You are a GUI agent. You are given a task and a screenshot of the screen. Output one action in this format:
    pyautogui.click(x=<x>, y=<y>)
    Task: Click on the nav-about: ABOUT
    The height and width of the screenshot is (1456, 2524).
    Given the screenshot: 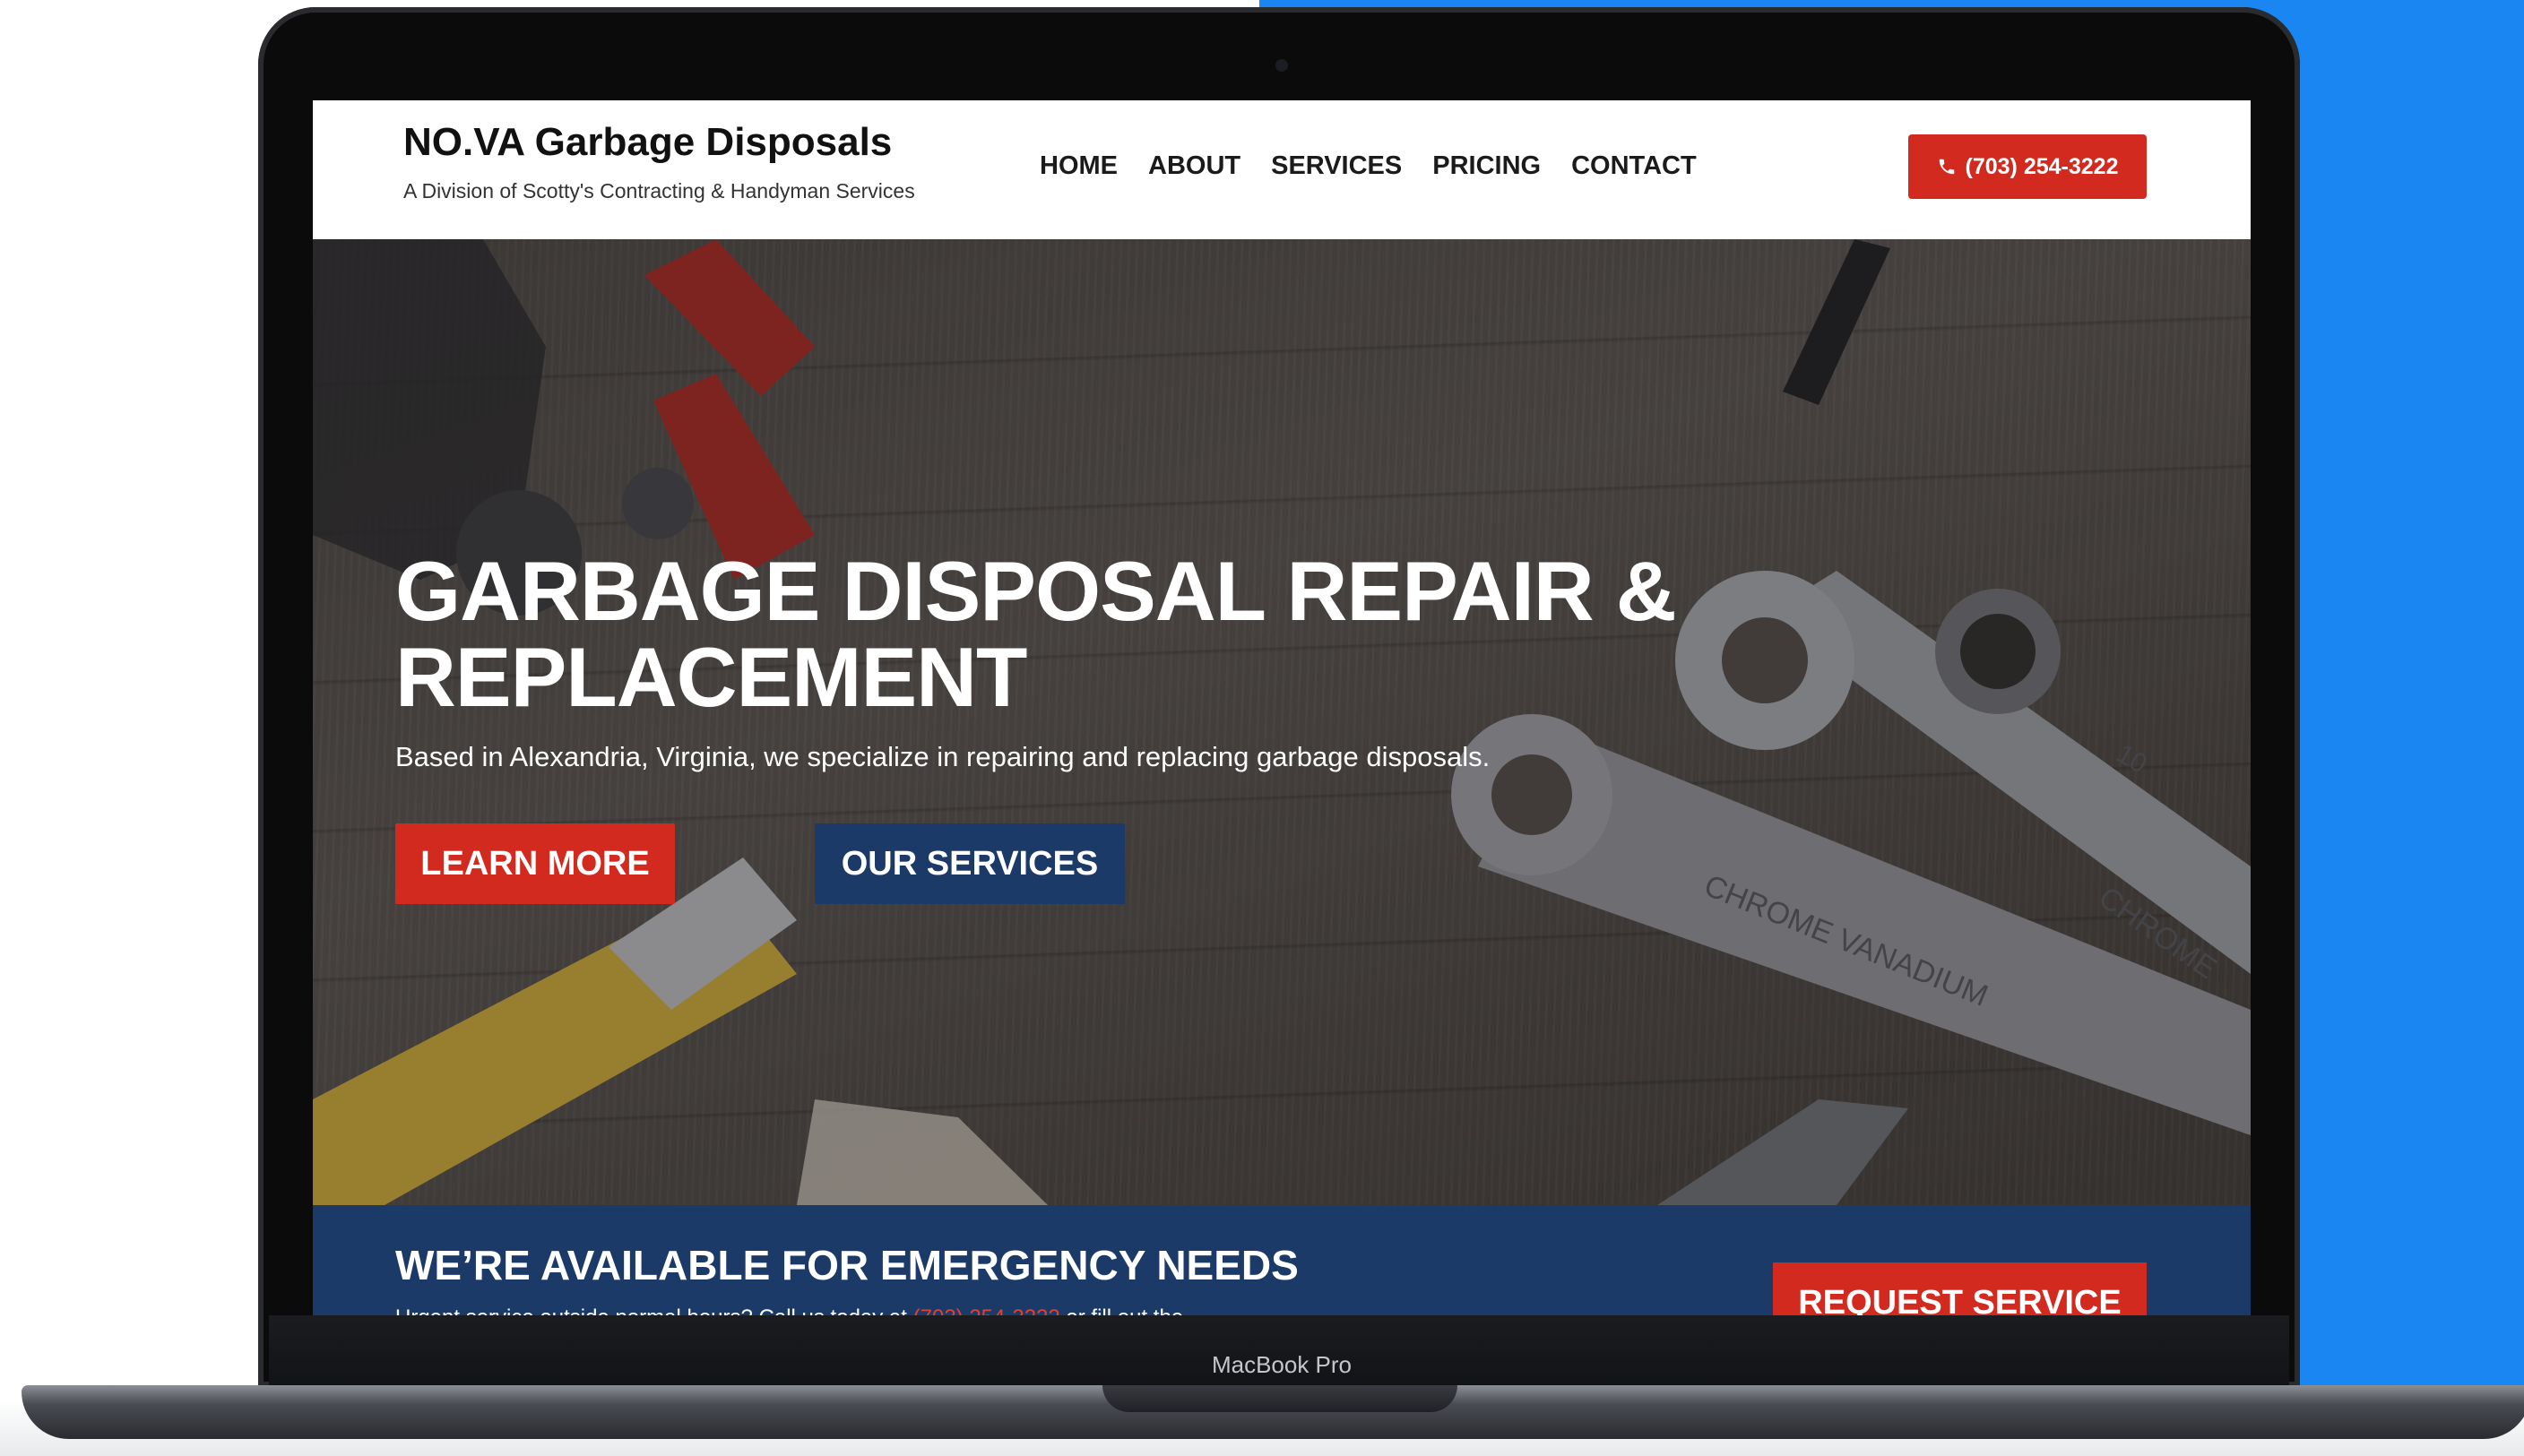 What is the action you would take?
    pyautogui.click(x=1194, y=166)
    